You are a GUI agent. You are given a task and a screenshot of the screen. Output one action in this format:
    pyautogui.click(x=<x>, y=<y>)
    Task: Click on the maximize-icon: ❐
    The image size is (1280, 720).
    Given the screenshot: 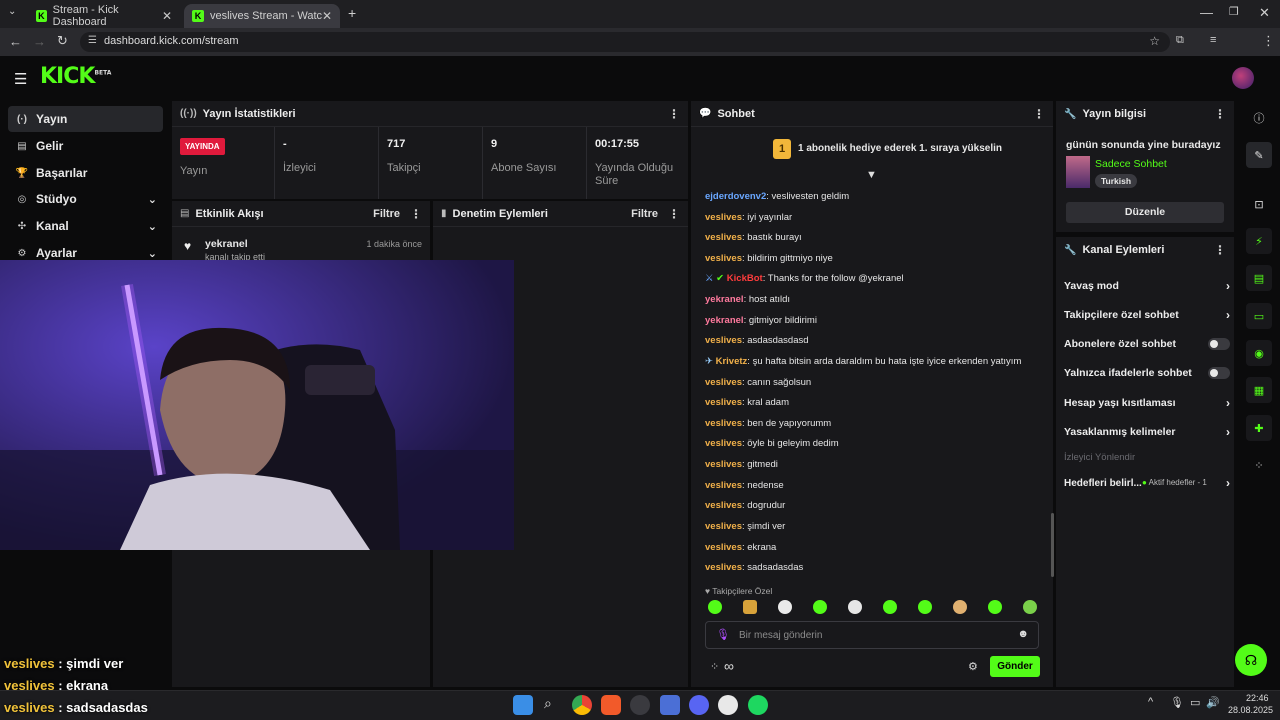 What is the action you would take?
    pyautogui.click(x=1234, y=11)
    